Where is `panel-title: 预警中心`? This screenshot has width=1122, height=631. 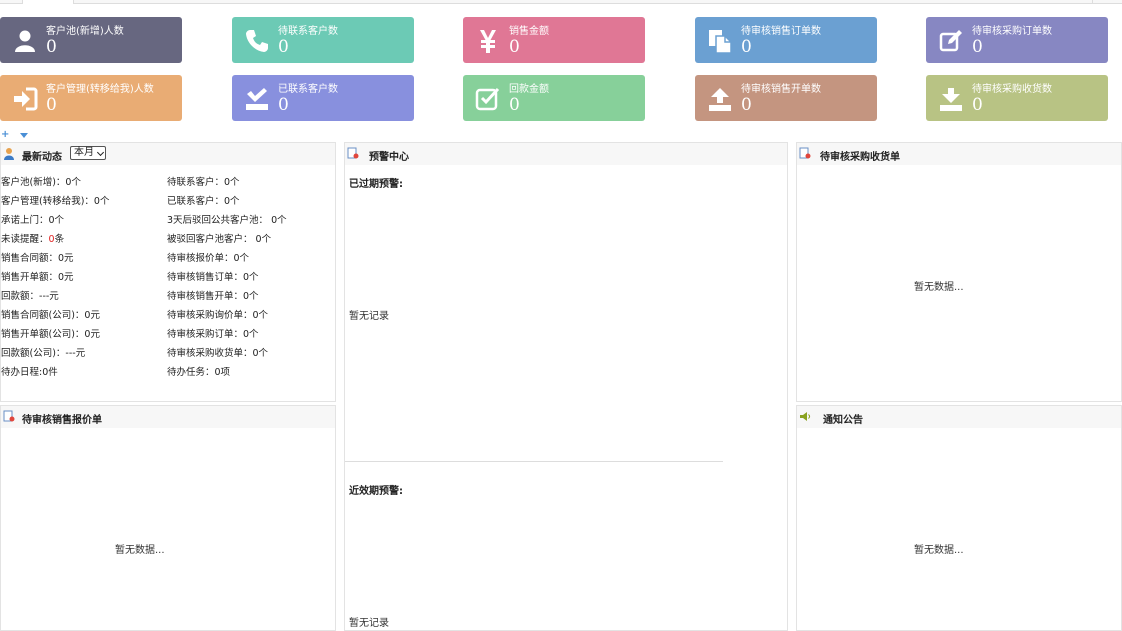
panel-title: 预警中心 is located at coordinates (389, 157).